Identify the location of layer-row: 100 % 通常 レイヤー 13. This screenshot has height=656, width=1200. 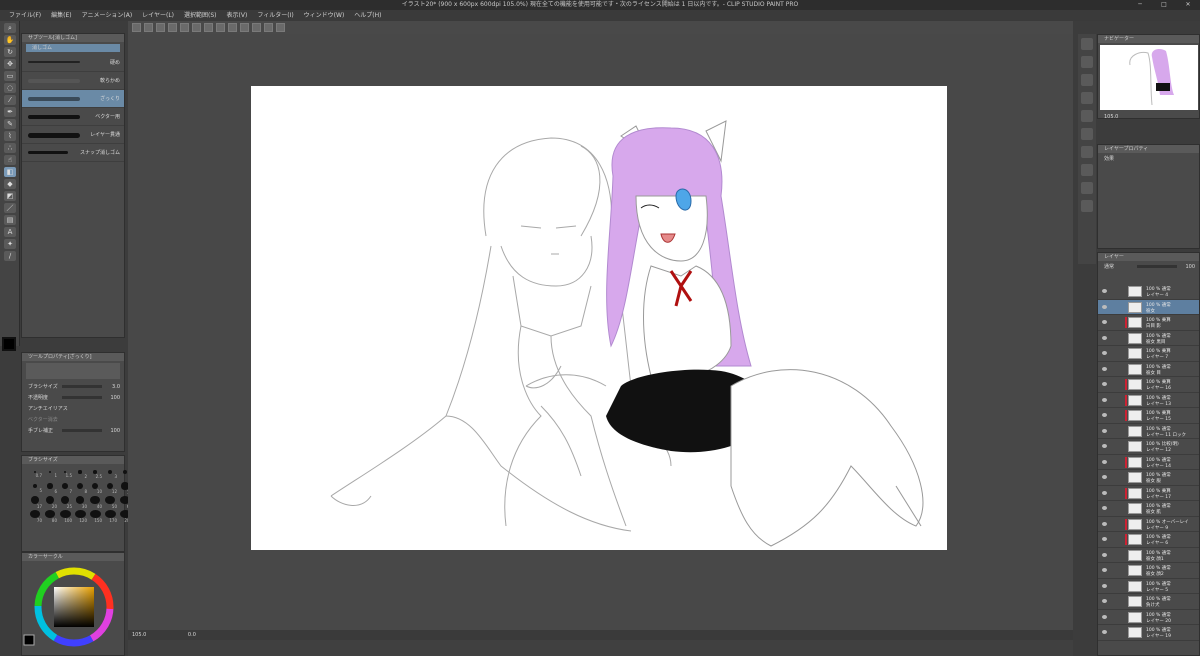
(1148, 400).